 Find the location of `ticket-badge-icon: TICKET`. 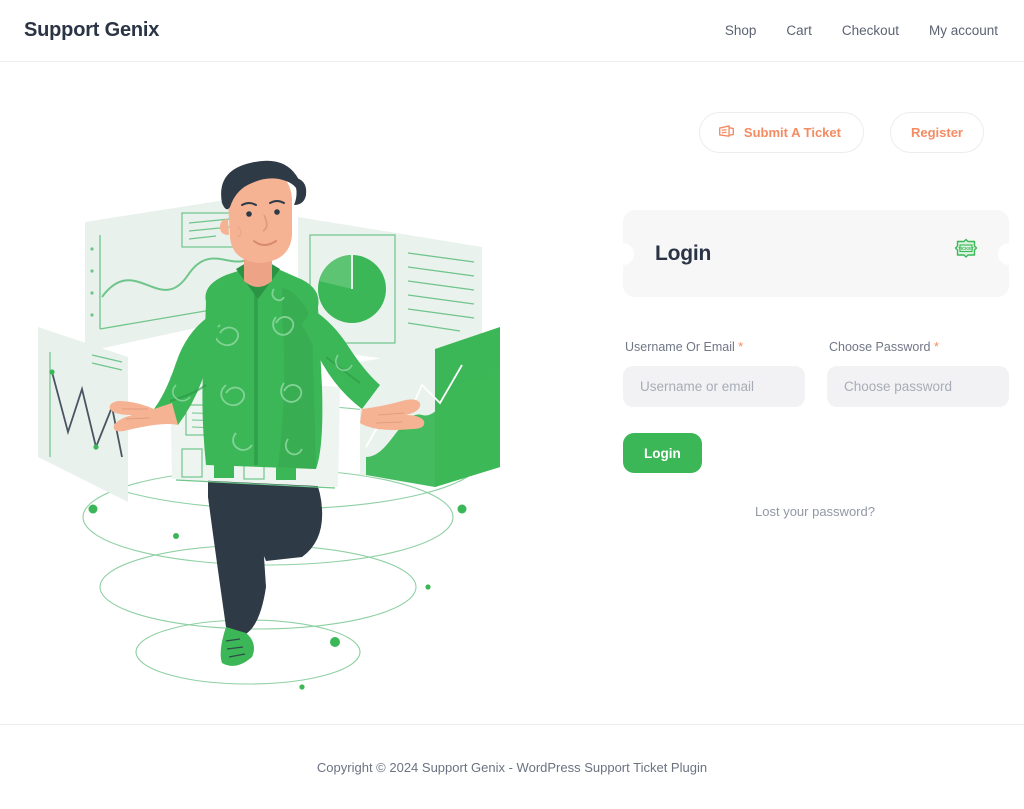

ticket-badge-icon: TICKET is located at coordinates (966, 253).